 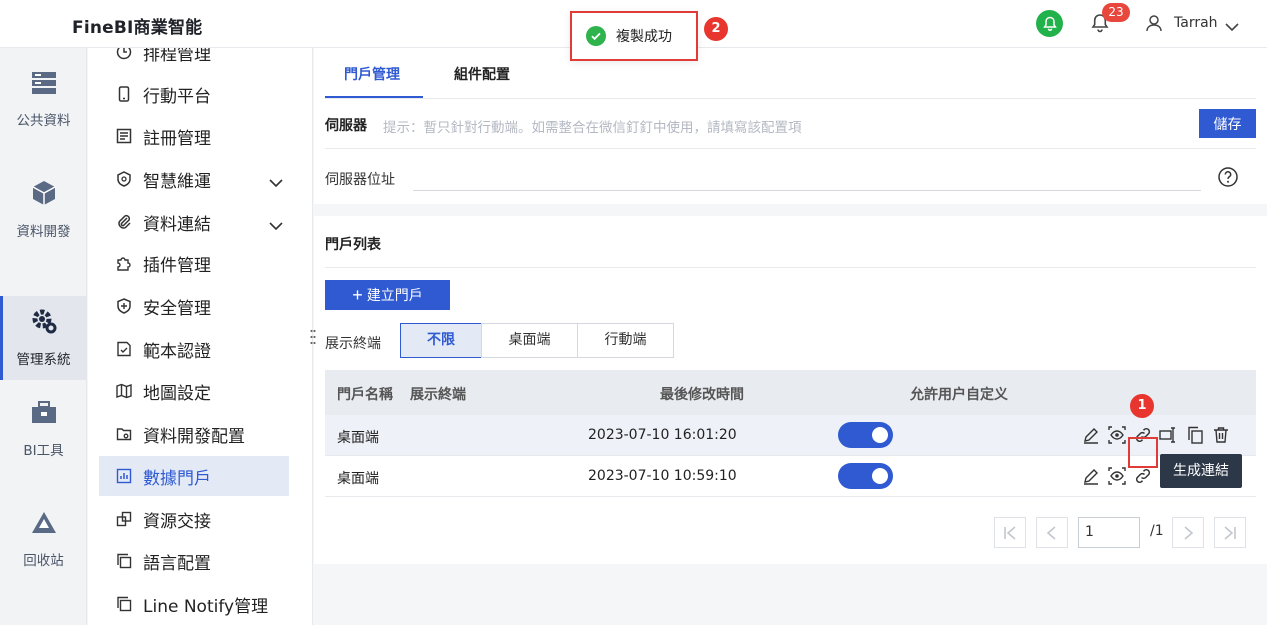 I want to click on nav-item-security: 安全管理, so click(x=194, y=306).